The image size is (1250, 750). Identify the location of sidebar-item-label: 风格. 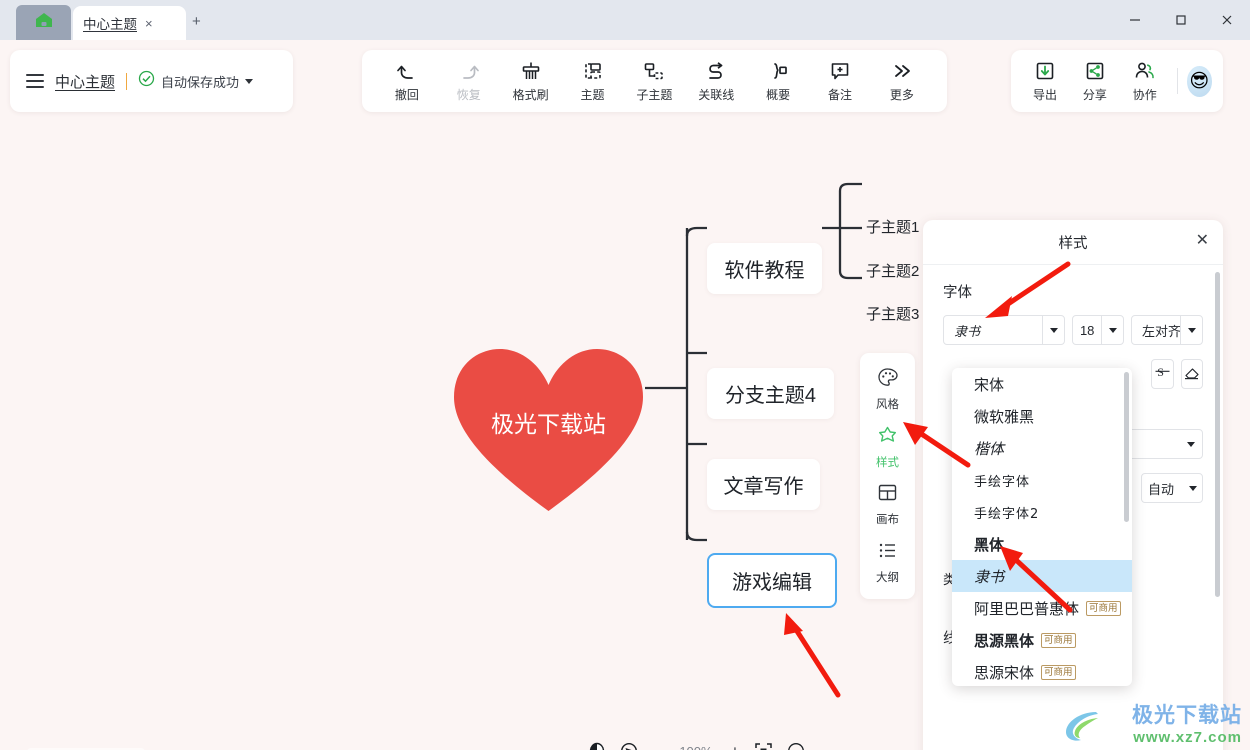
(887, 405).